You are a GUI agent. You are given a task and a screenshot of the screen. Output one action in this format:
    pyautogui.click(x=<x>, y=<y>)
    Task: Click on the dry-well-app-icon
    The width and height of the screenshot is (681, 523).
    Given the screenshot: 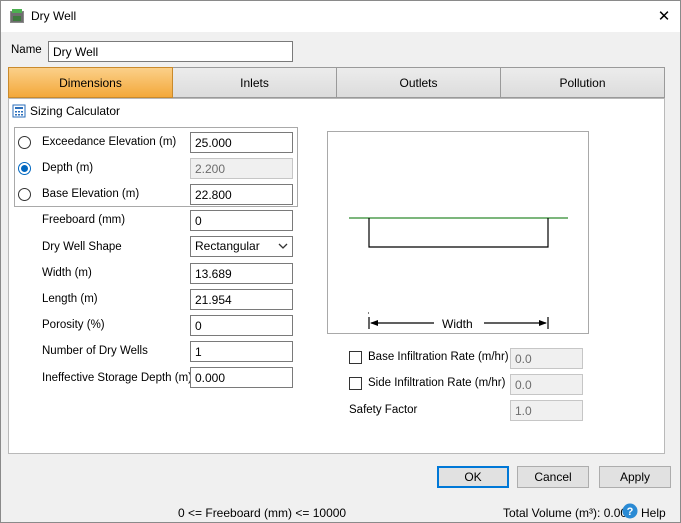 What is the action you would take?
    pyautogui.click(x=17, y=16)
    